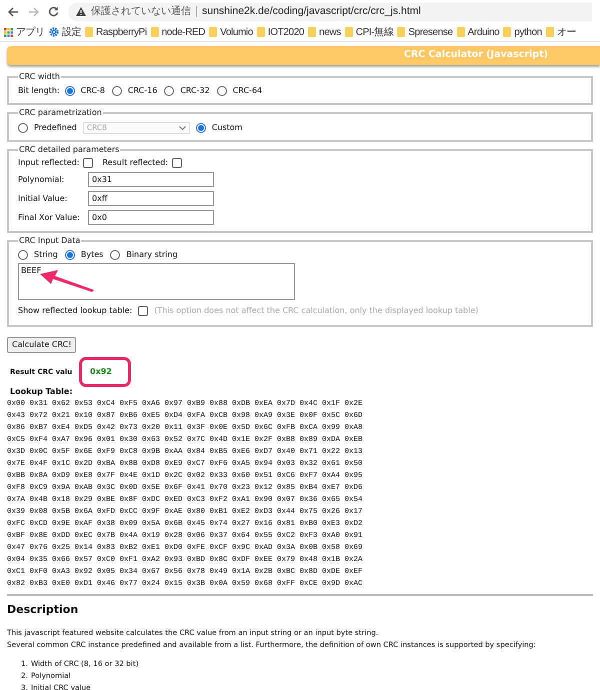 This screenshot has height=690, width=600. Describe the element at coordinates (41, 345) in the screenshot. I see `calculate-button: Calculate CRC!` at that location.